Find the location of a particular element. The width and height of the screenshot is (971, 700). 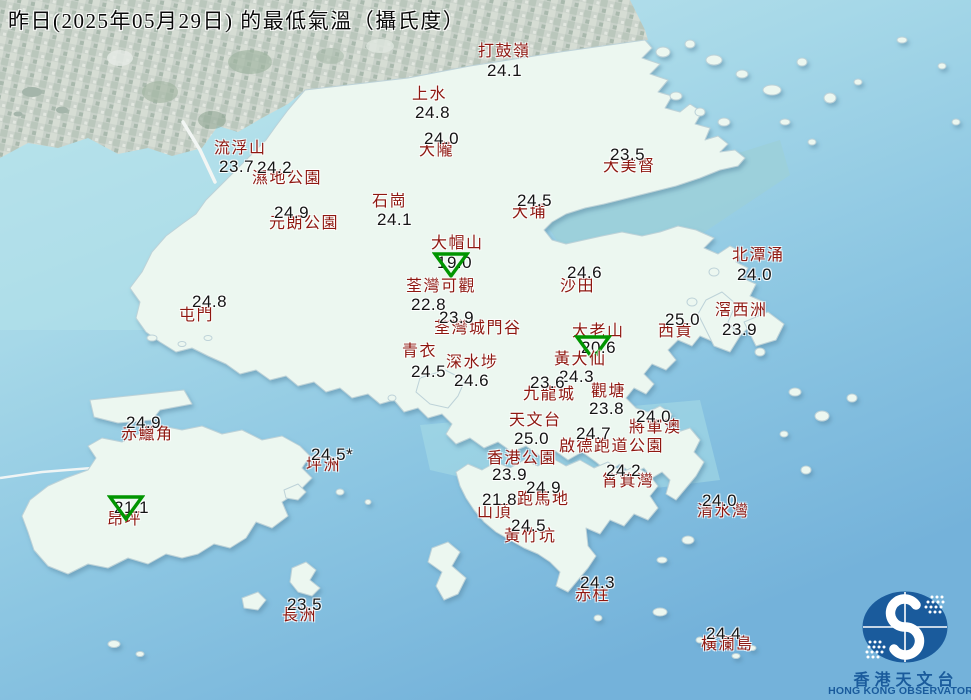

station-min-temp-value: 24.5* is located at coordinates (332, 454).